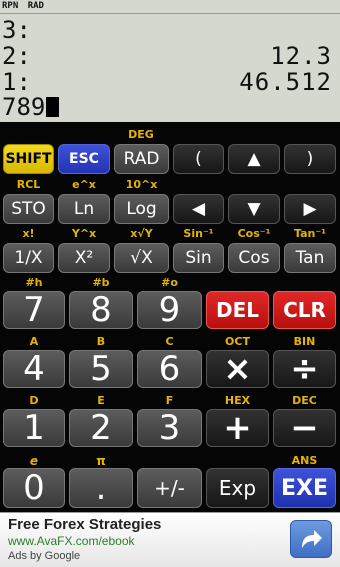  I want to click on pi-secondary-label: π, so click(101, 461).